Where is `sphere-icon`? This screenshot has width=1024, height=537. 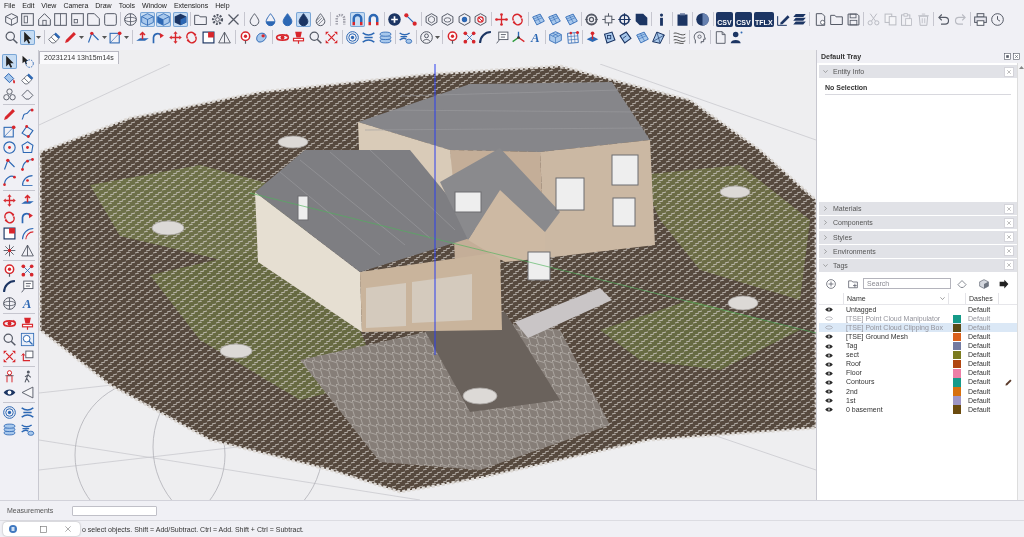
sphere-icon is located at coordinates (703, 19).